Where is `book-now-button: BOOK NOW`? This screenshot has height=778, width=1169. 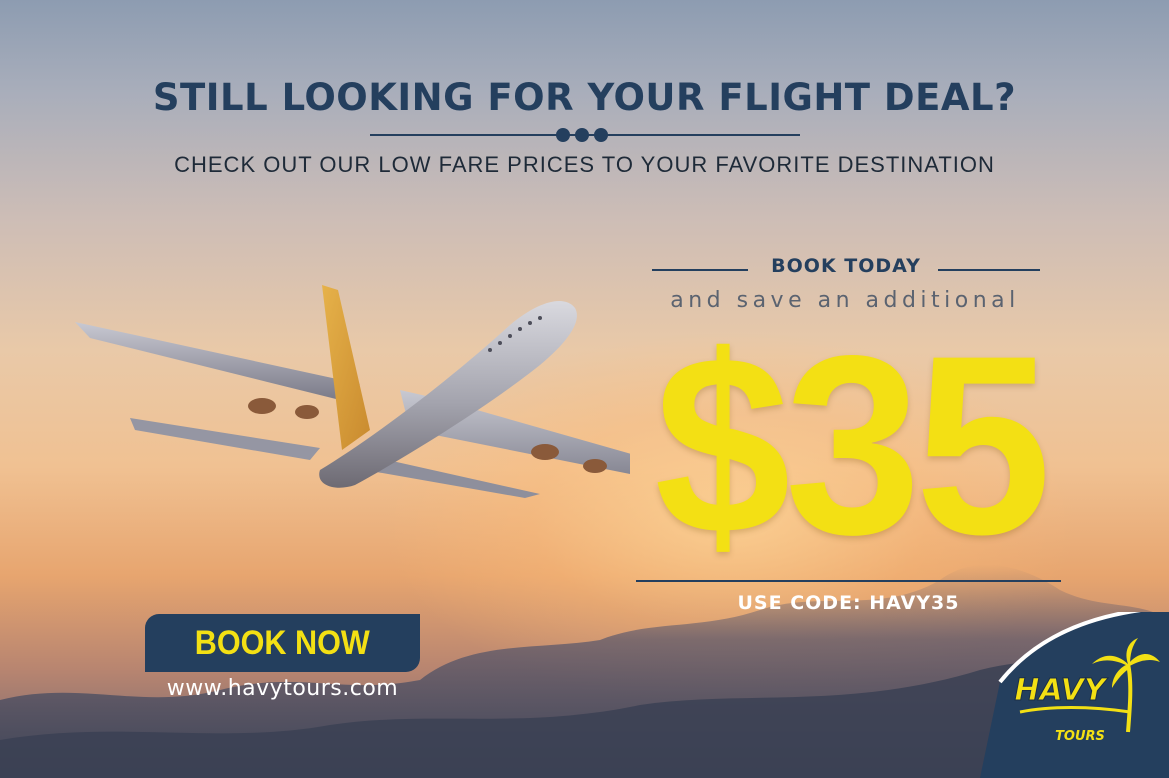 book-now-button: BOOK NOW is located at coordinates (282, 643).